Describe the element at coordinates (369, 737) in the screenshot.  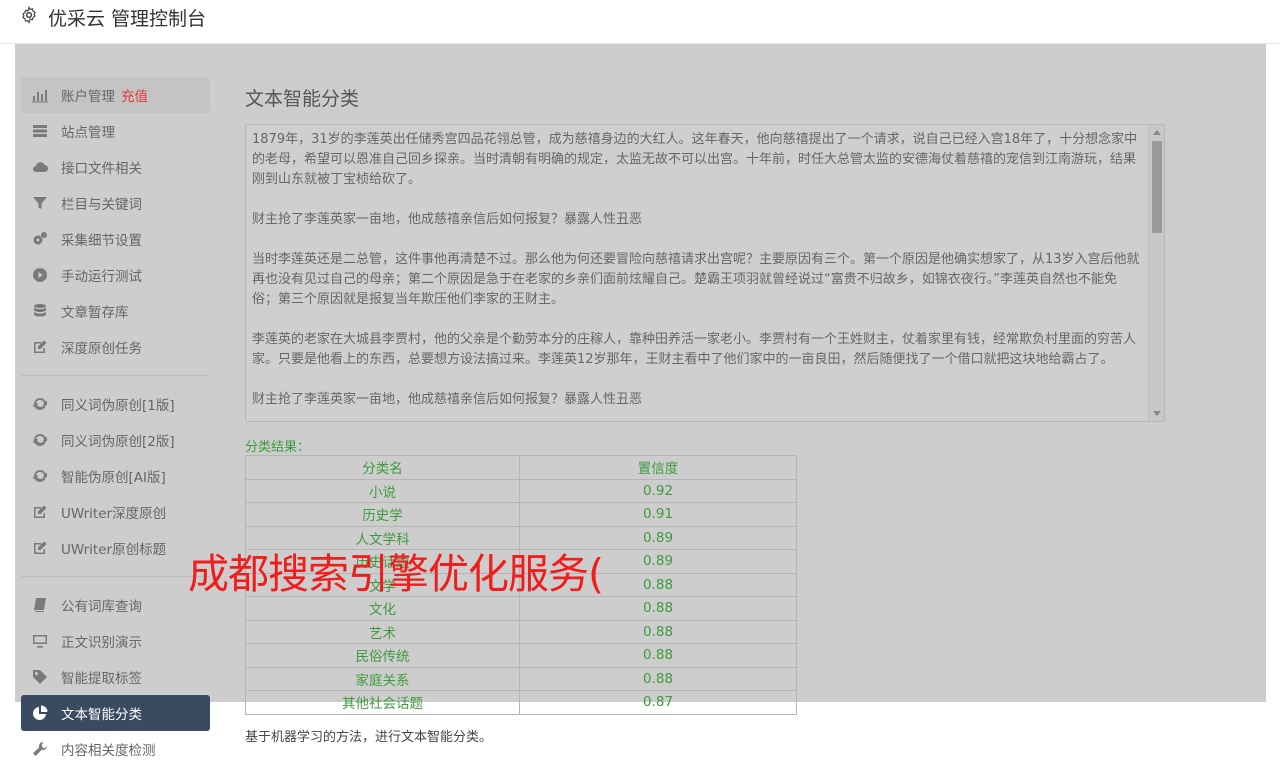
I see `description-text: 基于机器学习的方法，进行文本智能分类。` at that location.